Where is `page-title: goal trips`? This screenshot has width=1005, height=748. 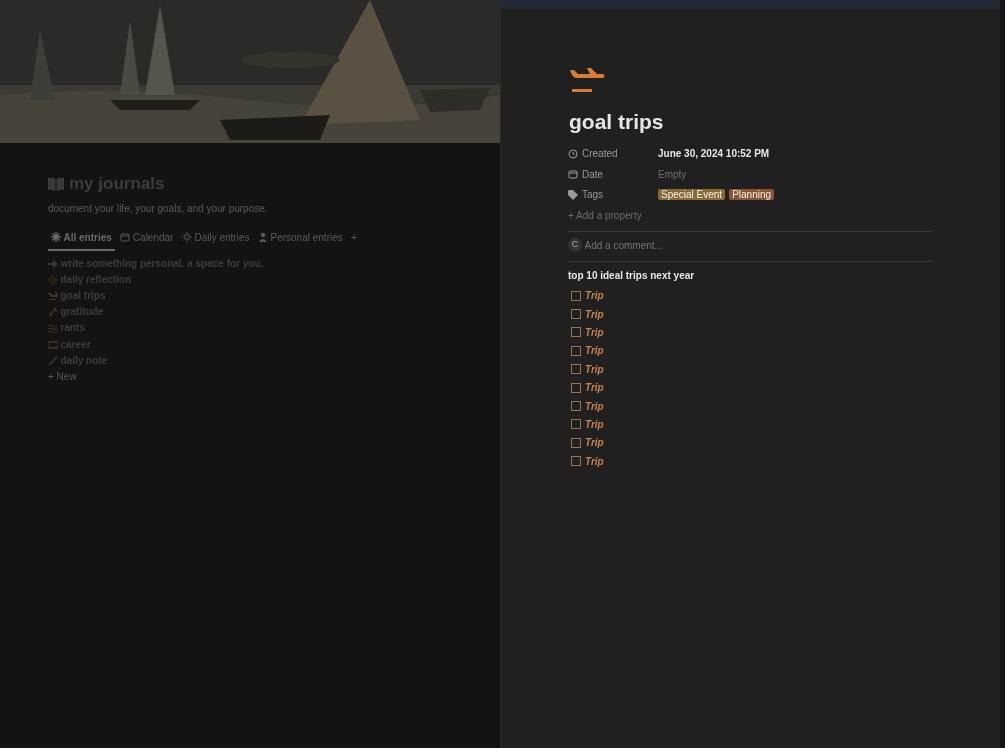 page-title: goal trips is located at coordinates (617, 122).